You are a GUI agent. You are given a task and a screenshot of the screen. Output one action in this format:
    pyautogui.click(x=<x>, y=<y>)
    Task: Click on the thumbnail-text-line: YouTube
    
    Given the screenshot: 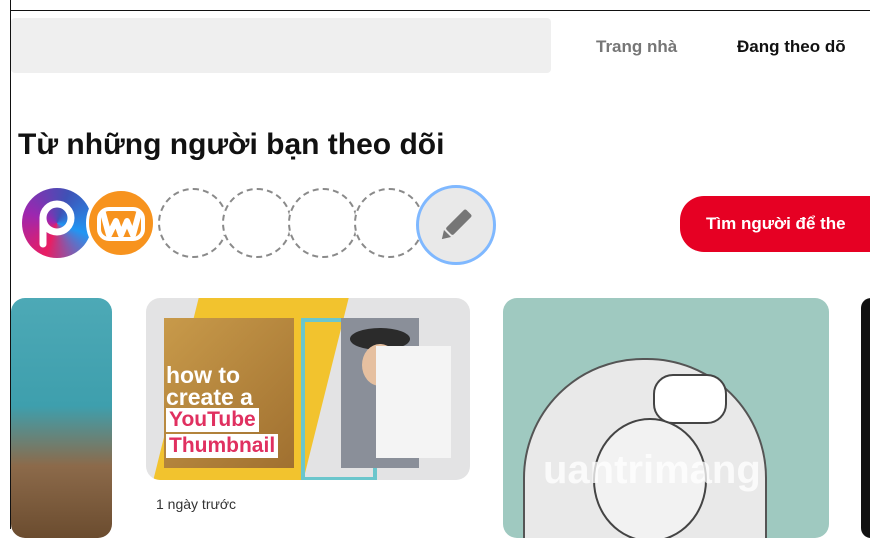 What is the action you would take?
    pyautogui.click(x=212, y=420)
    